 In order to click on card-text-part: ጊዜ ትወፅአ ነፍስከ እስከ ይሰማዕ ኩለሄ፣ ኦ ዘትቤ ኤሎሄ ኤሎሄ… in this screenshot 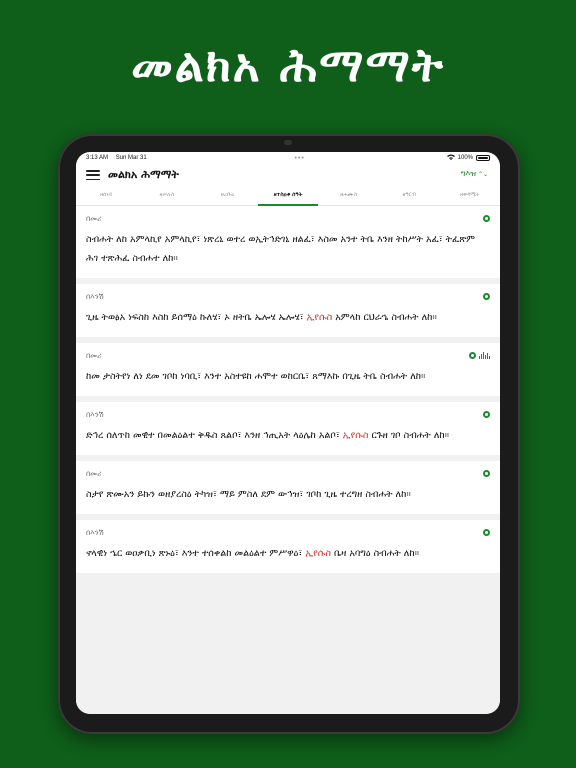, I will do `click(196, 317)`.